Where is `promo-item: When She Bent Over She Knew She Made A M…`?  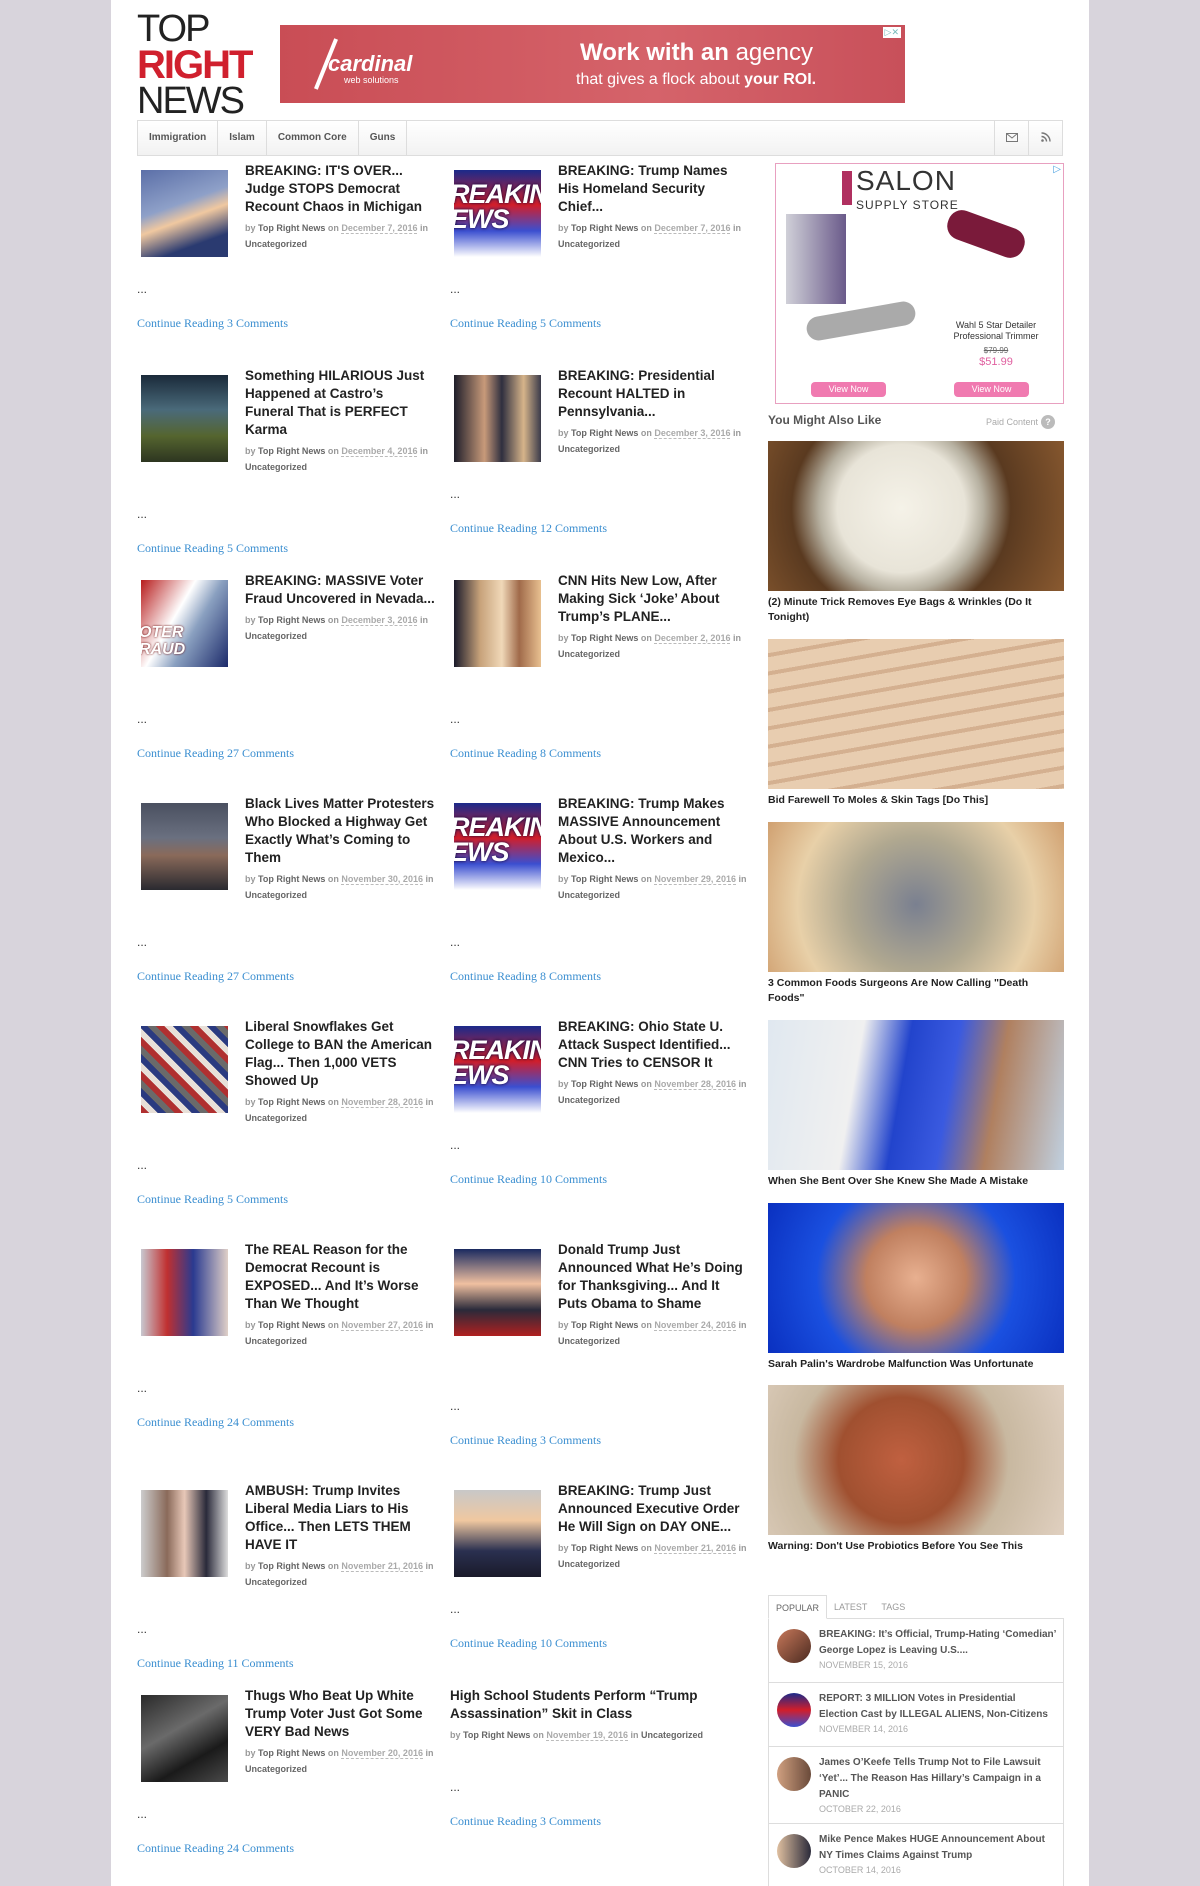
promo-item: When She Bent Over She Knew She Made A M… is located at coordinates (916, 1104).